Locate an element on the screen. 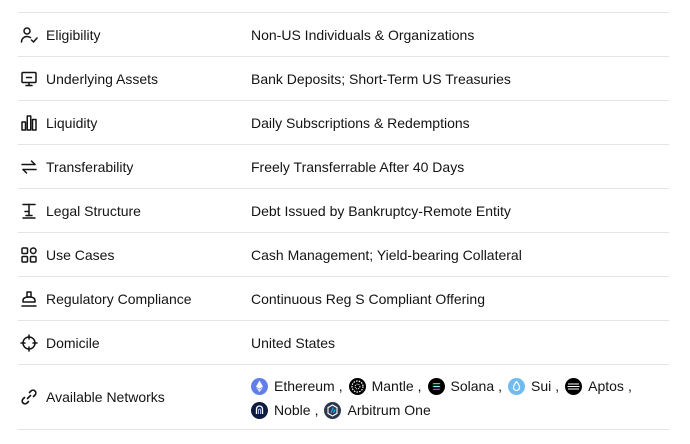 The image size is (690, 444). network-name: Solana is located at coordinates (472, 386).